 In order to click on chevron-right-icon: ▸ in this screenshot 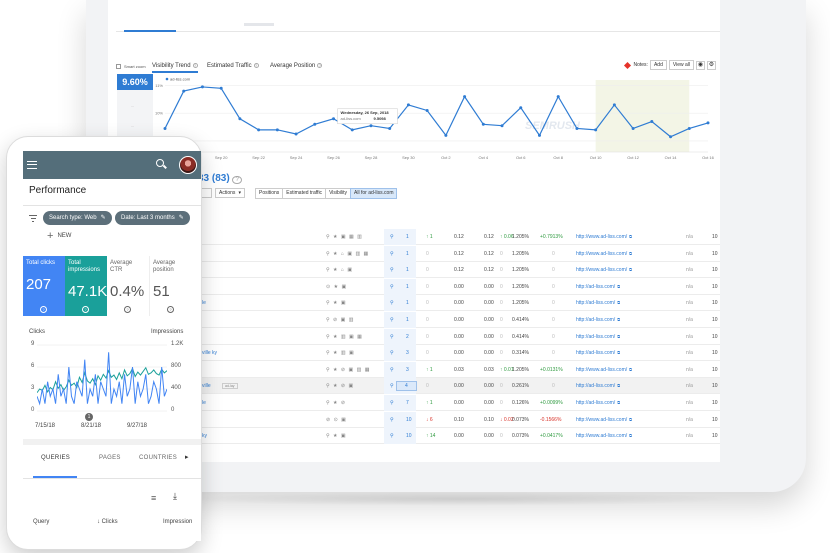, I will do `click(187, 457)`.